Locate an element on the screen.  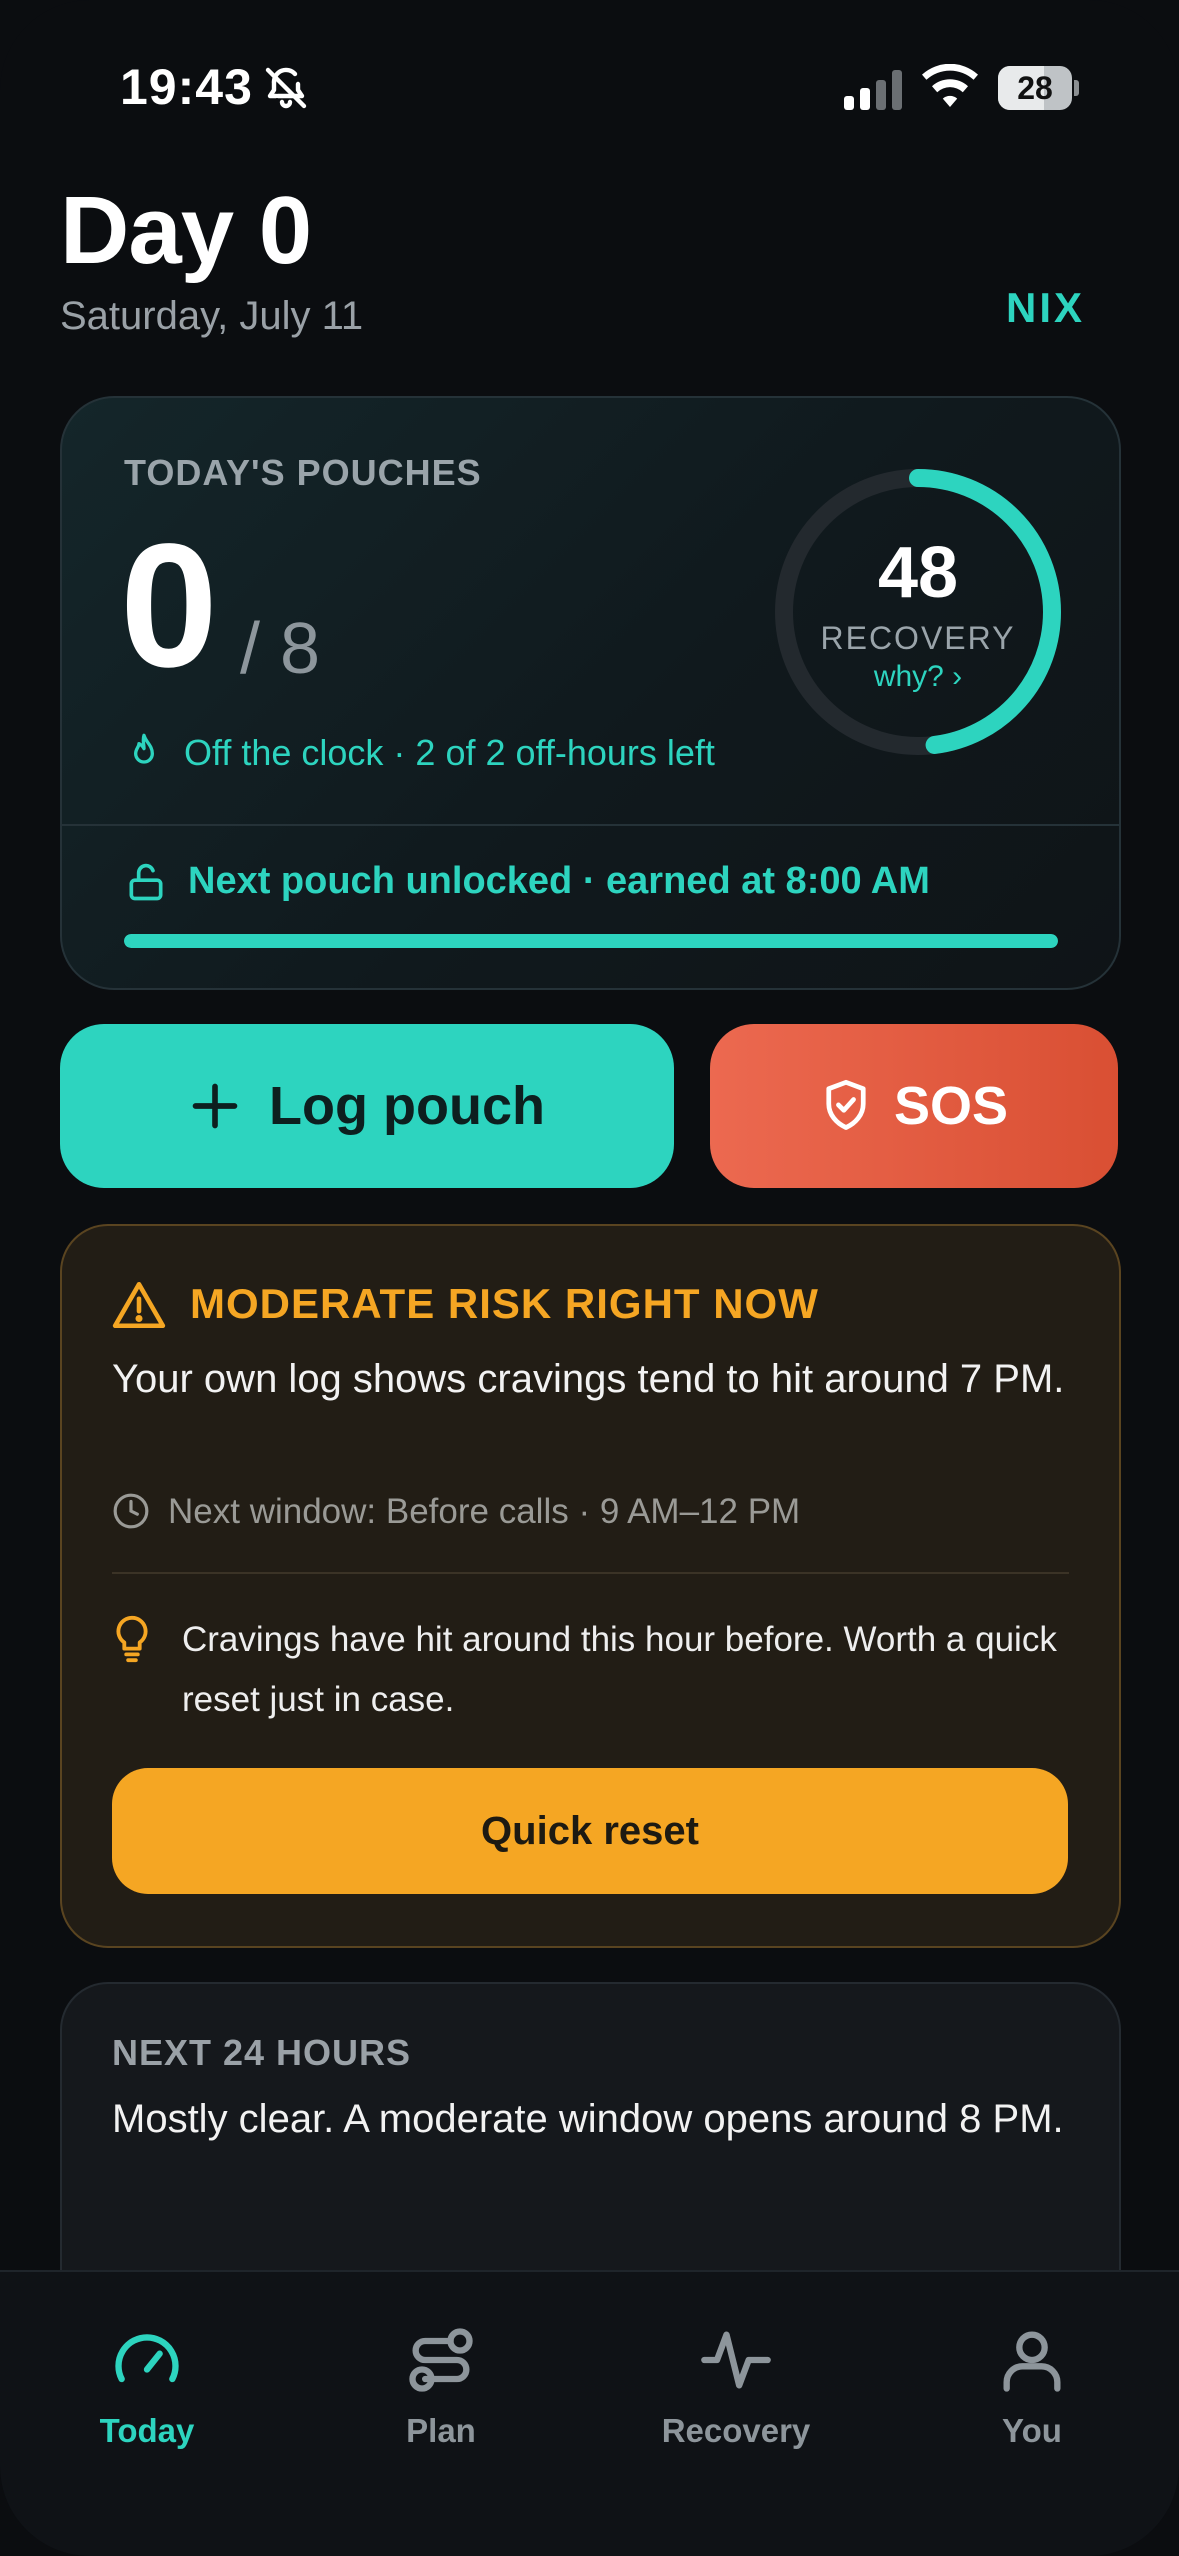
battery-icon: 28 is located at coordinates (1039, 88).